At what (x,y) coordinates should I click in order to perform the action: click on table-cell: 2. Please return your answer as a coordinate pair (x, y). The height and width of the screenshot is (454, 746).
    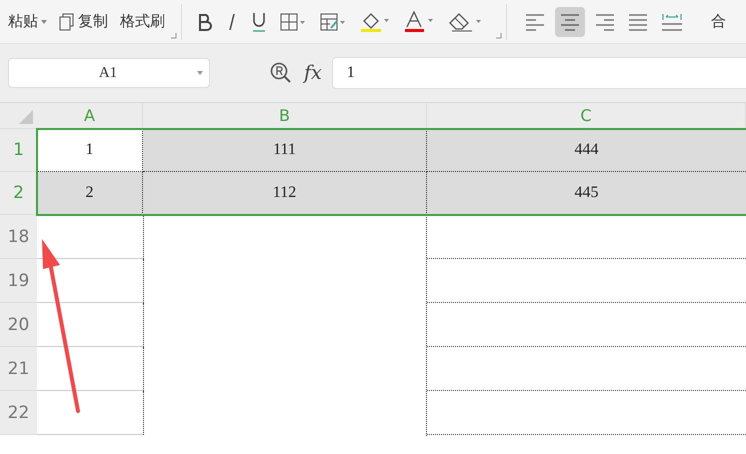
    Looking at the image, I should click on (90, 193).